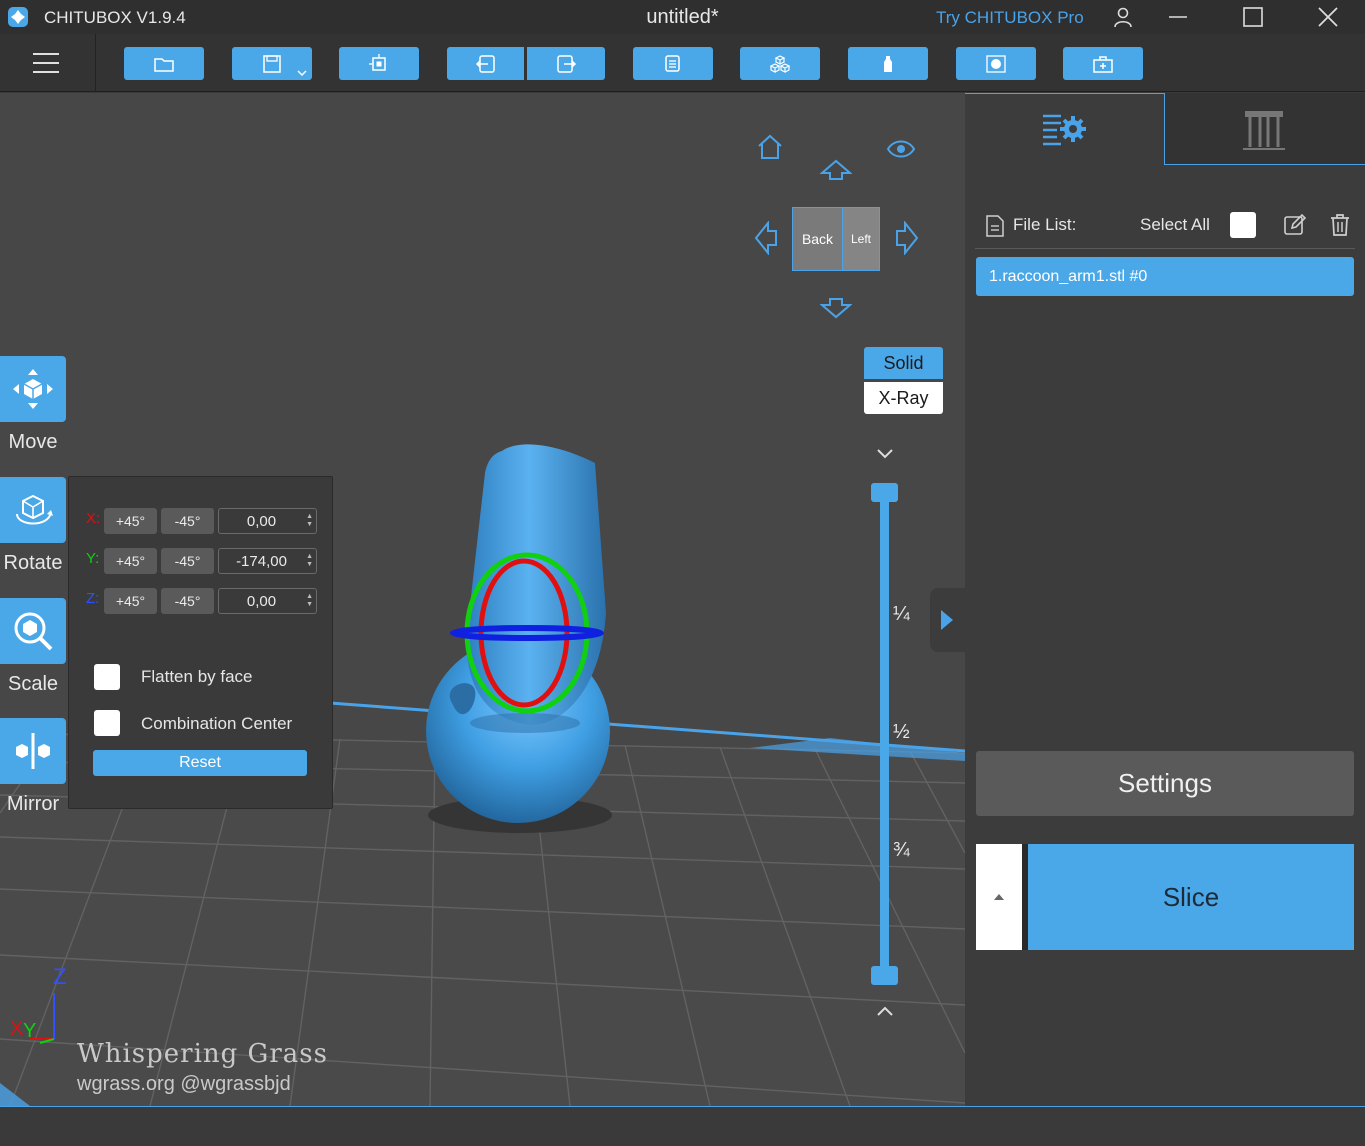  What do you see at coordinates (1010, 18) in the screenshot?
I see `try-pro-link: Try CHITUBOX Pro` at bounding box center [1010, 18].